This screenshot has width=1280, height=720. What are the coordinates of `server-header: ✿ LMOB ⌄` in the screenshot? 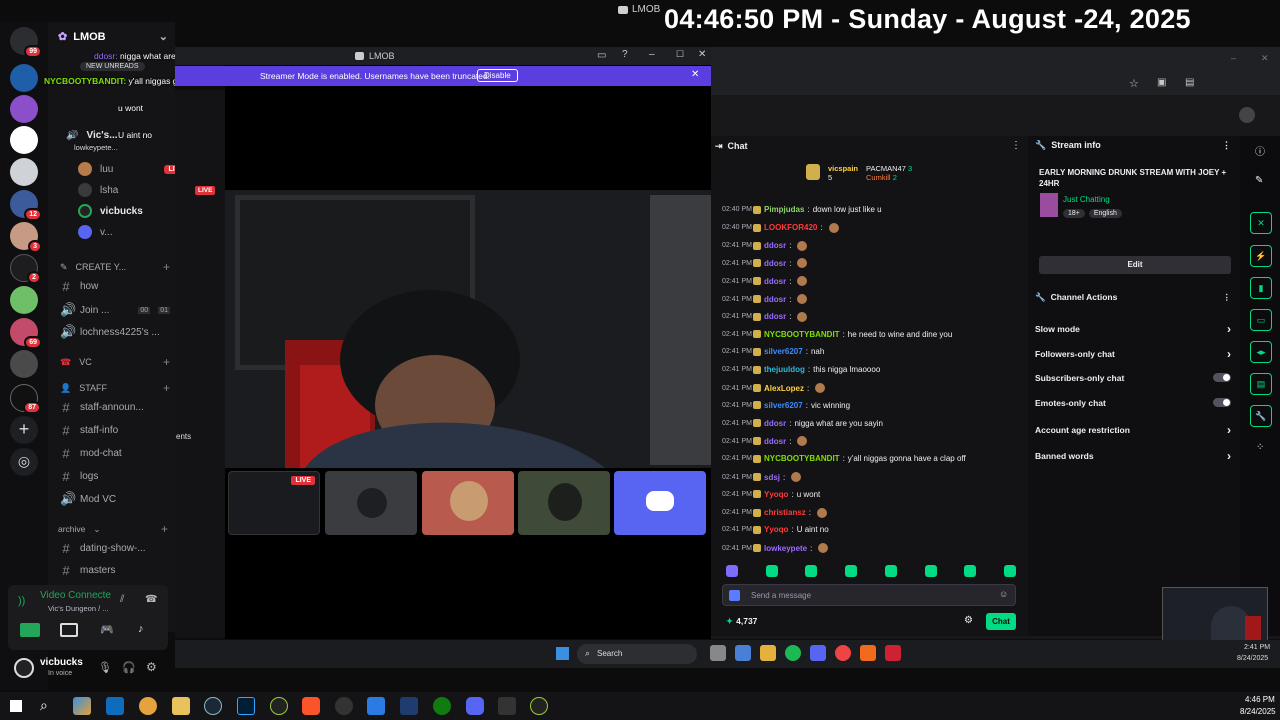 It's located at (113, 37).